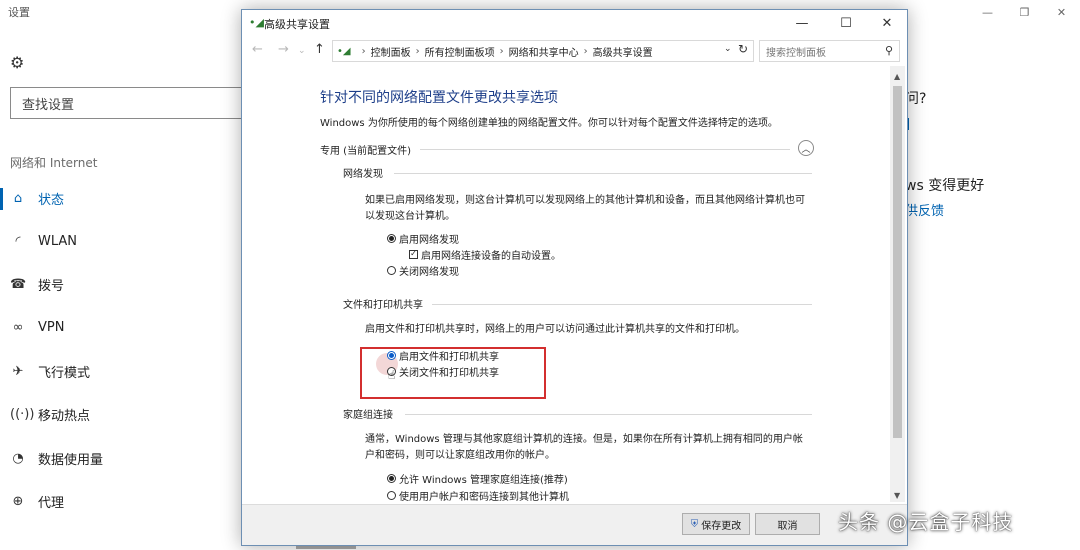 The image size is (1080, 550). I want to click on vpn-icon: ∞, so click(18, 327).